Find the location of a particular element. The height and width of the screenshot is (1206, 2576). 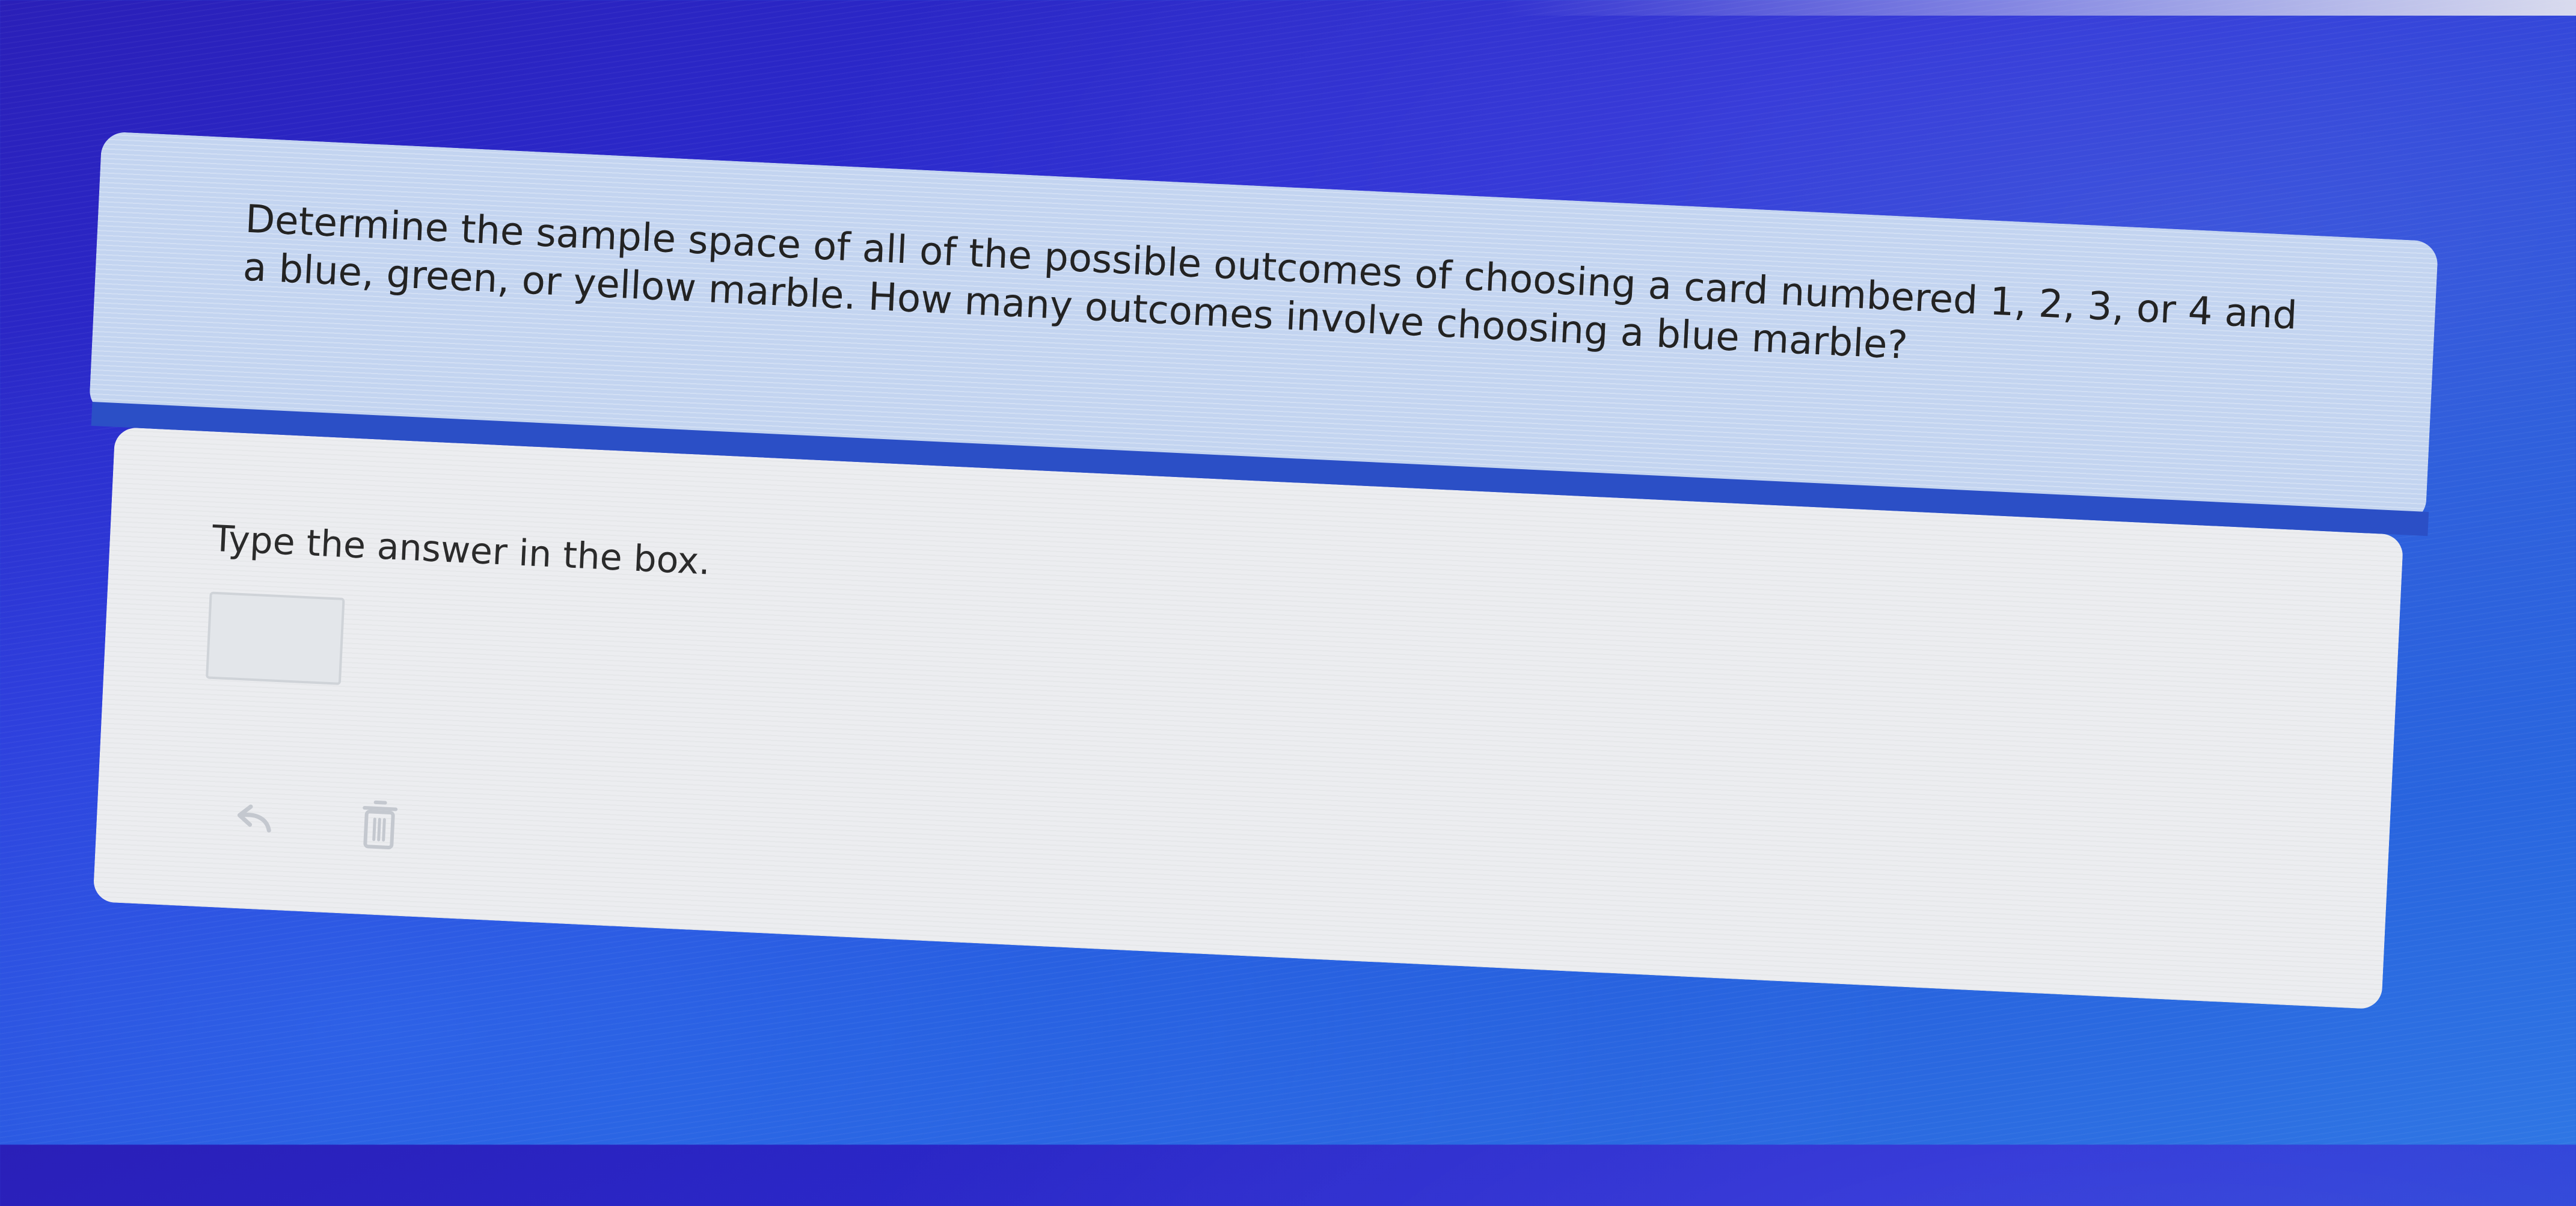

undo-button is located at coordinates (253, 818).